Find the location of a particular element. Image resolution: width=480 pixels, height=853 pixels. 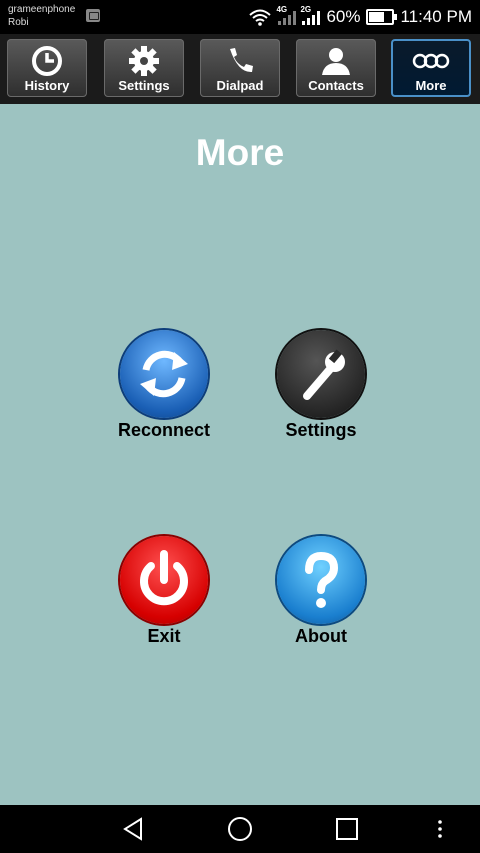

question-icon is located at coordinates (322, 579).